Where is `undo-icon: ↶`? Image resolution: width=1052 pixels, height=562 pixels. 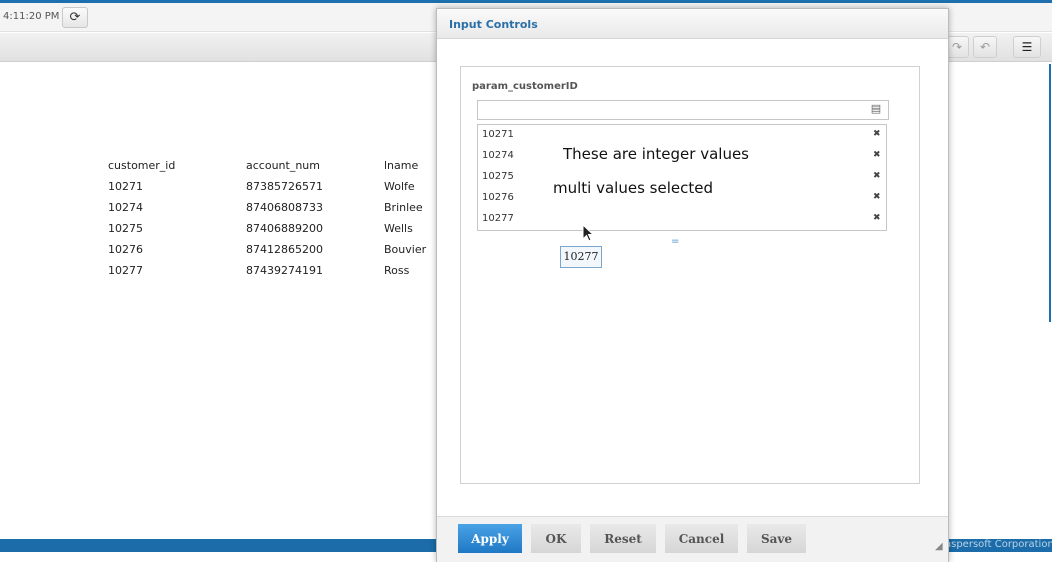
undo-icon: ↶ is located at coordinates (985, 47).